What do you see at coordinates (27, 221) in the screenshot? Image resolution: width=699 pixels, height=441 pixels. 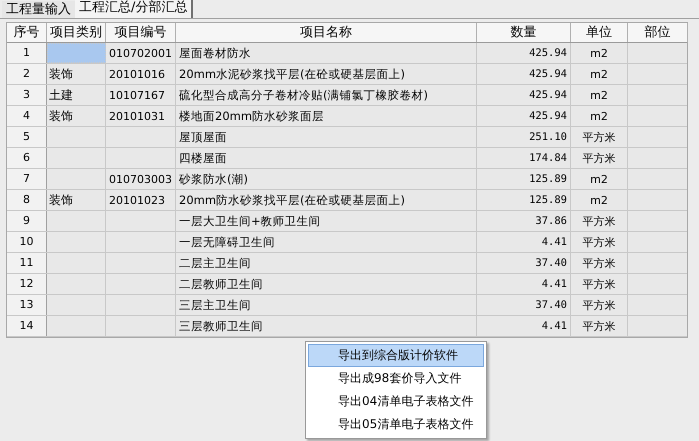 I see `row-number: 9` at bounding box center [27, 221].